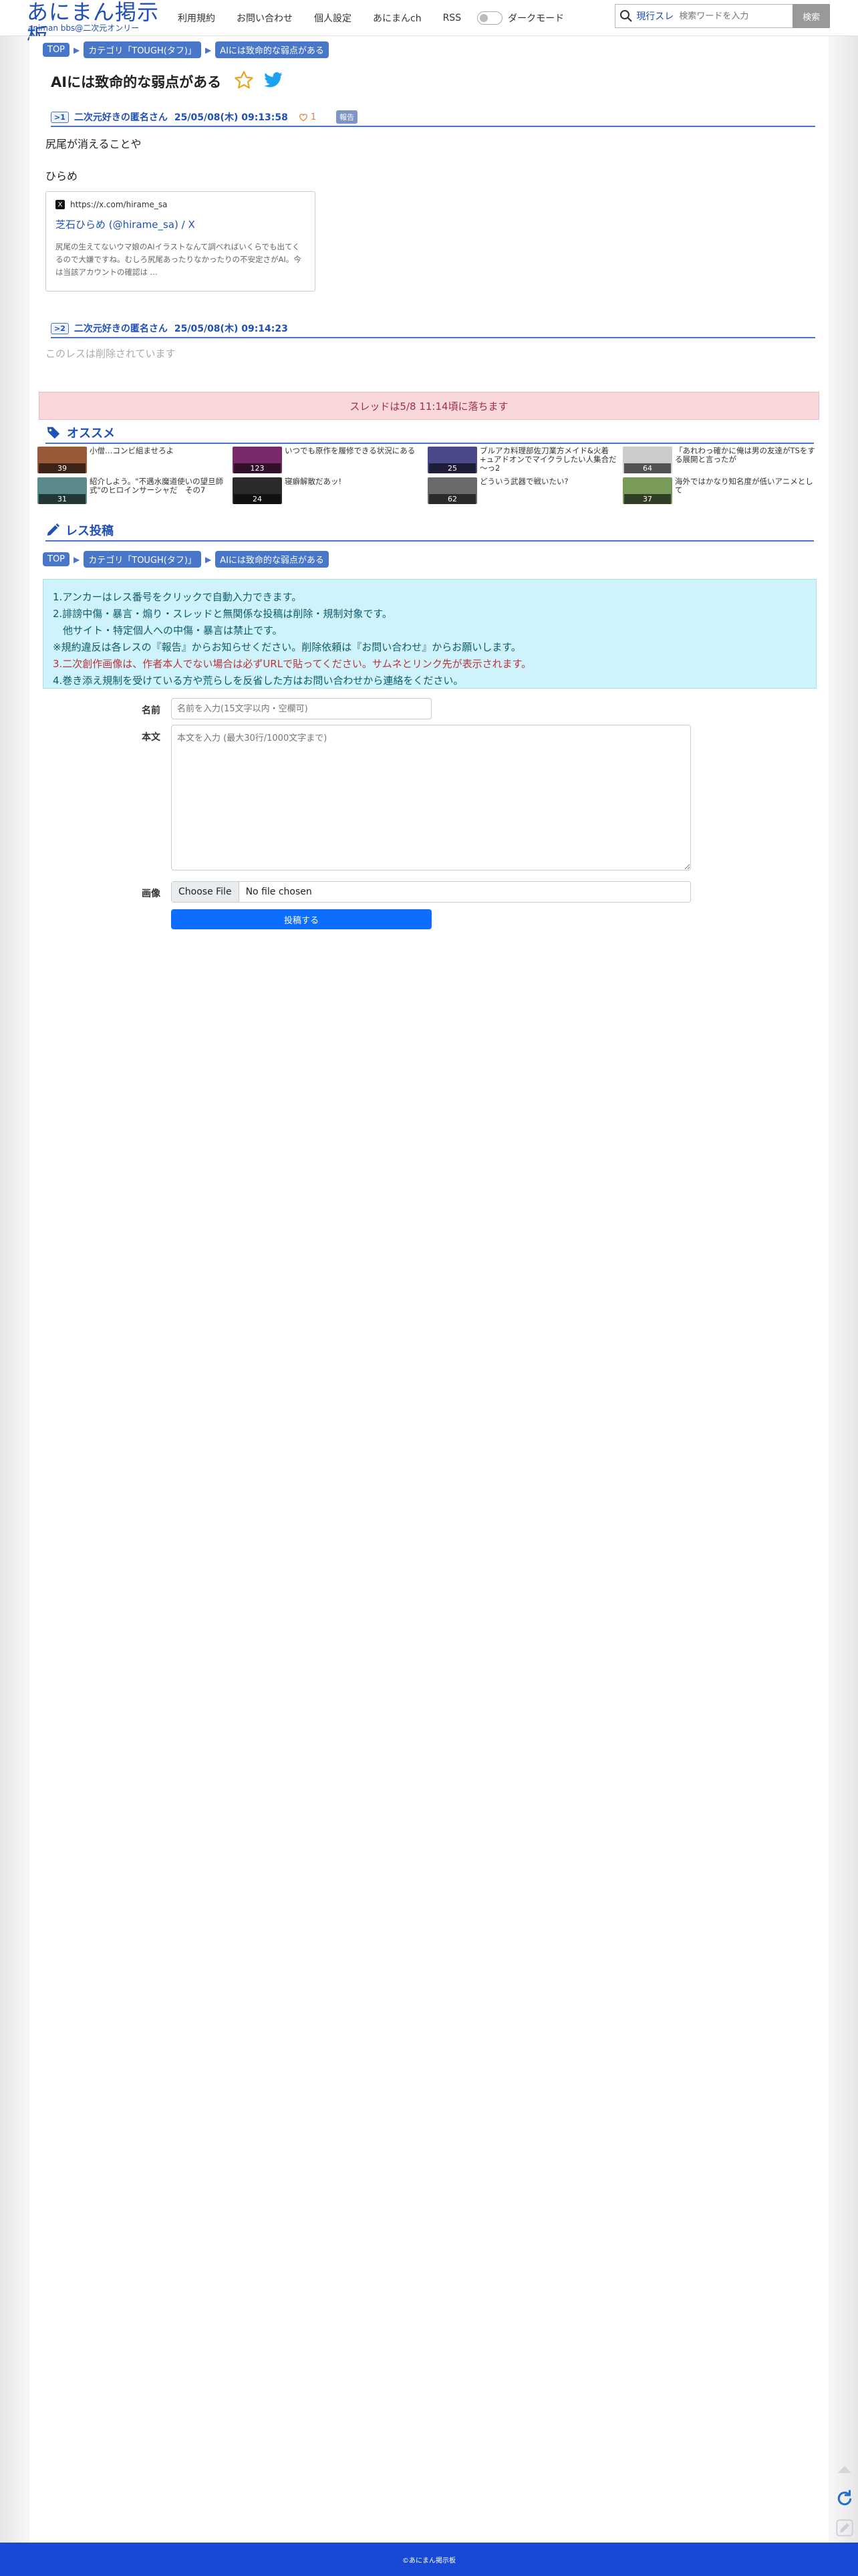 The image size is (858, 2576). I want to click on post-body-line: 尻尾が消えることや, so click(93, 144).